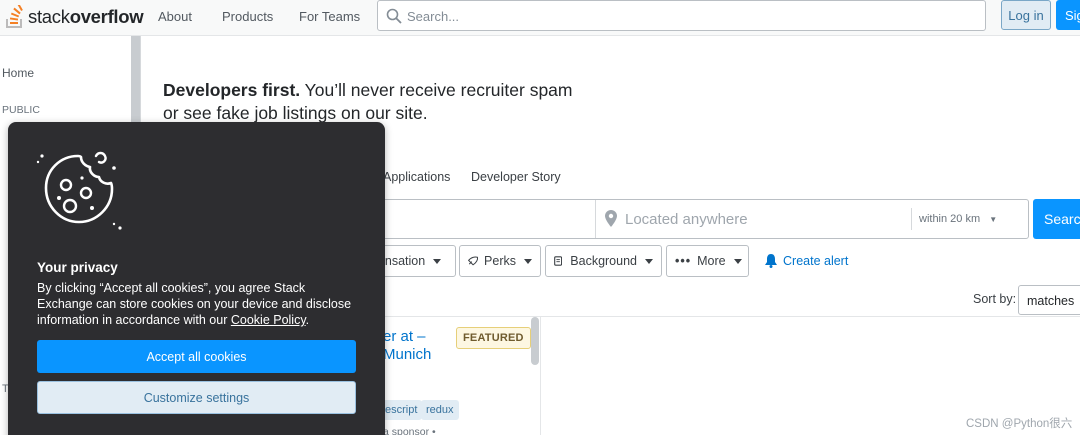  I want to click on job-tag: redux, so click(440, 410).